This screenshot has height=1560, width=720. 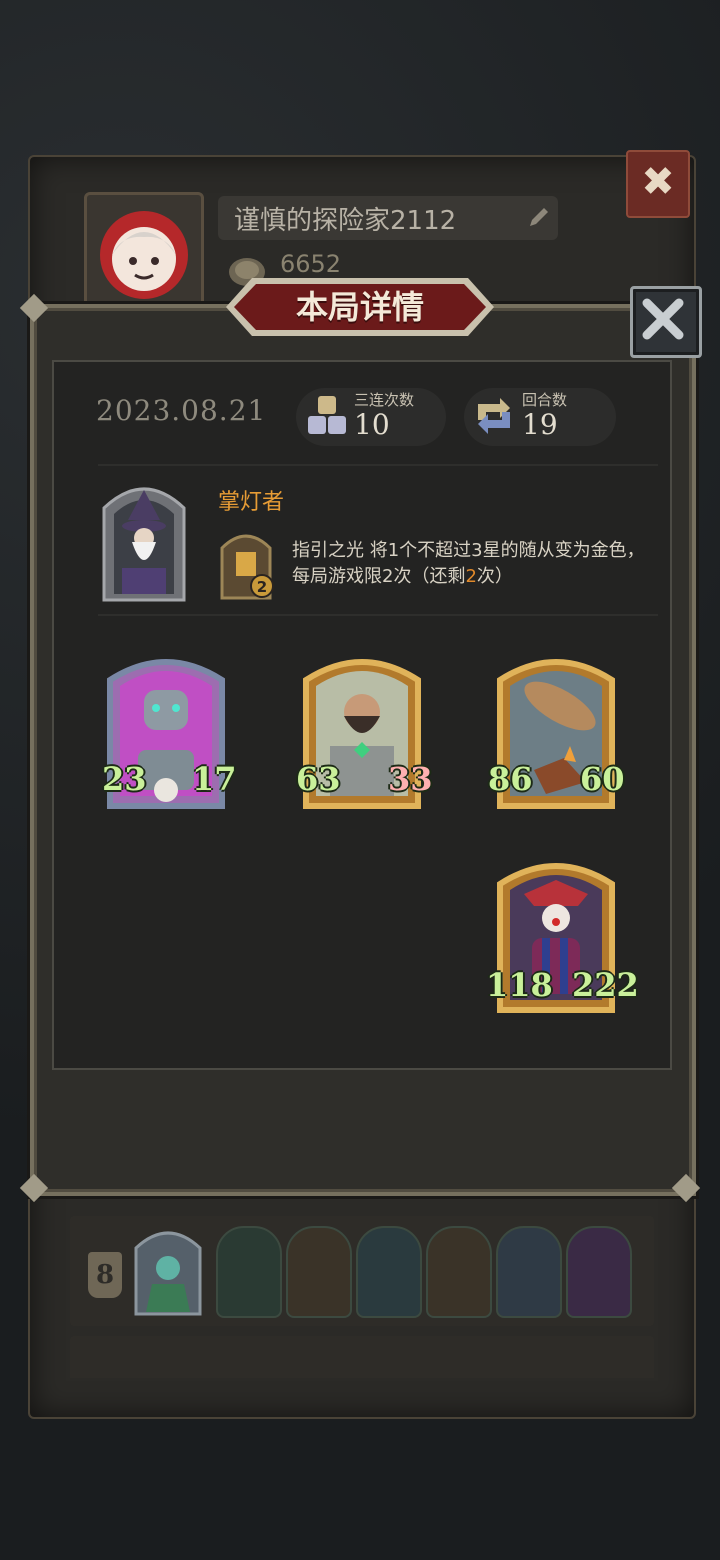 What do you see at coordinates (364, 730) in the screenshot?
I see `minion-card-warrior: 63 33` at bounding box center [364, 730].